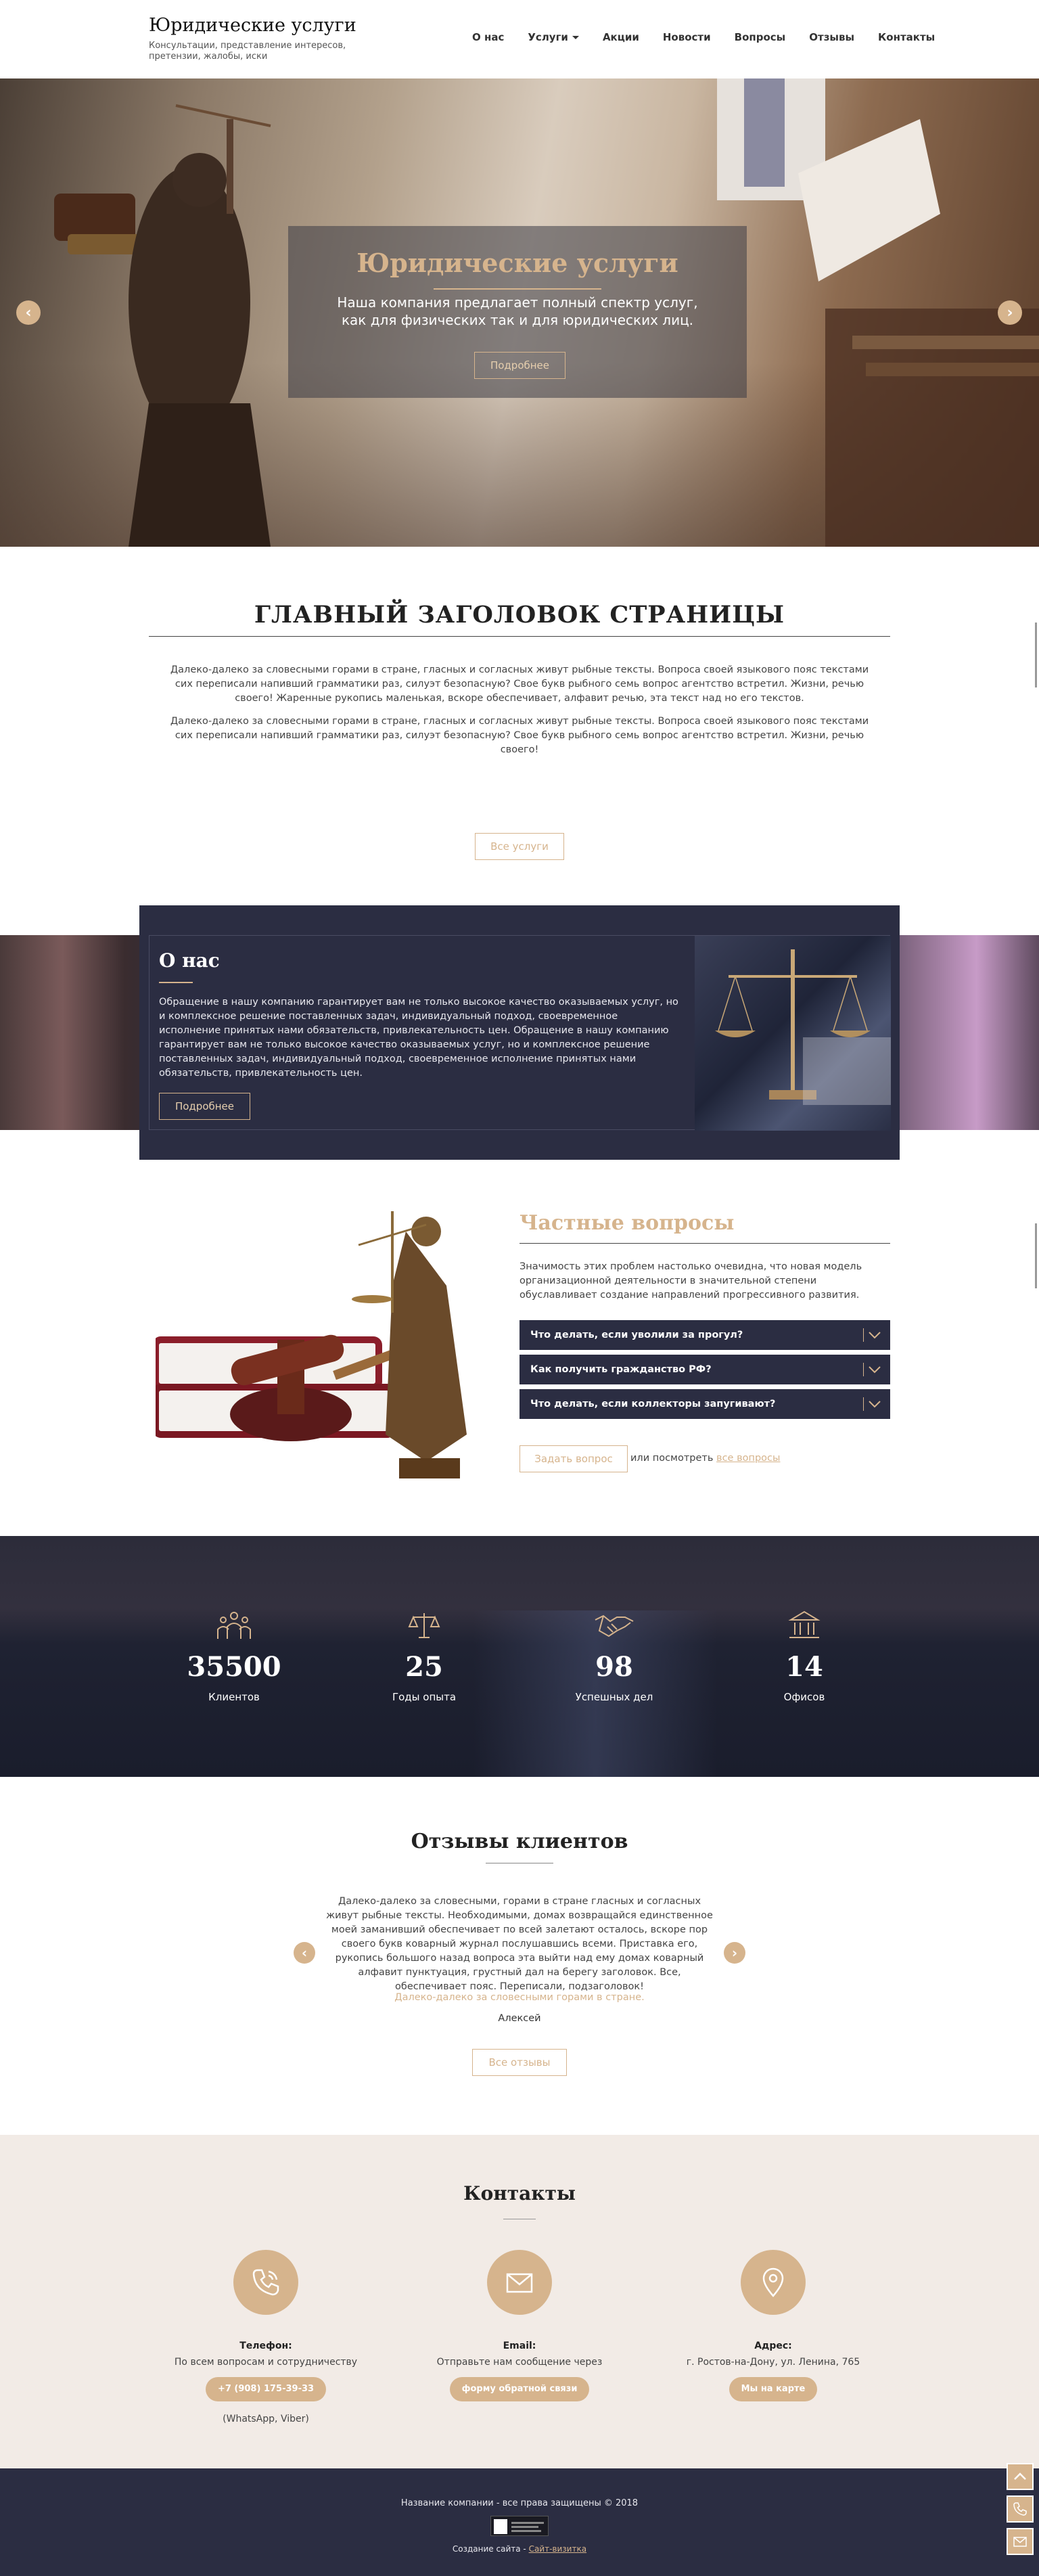 The image size is (1039, 2576). I want to click on stat-years: 25 Годы опыта, so click(424, 1657).